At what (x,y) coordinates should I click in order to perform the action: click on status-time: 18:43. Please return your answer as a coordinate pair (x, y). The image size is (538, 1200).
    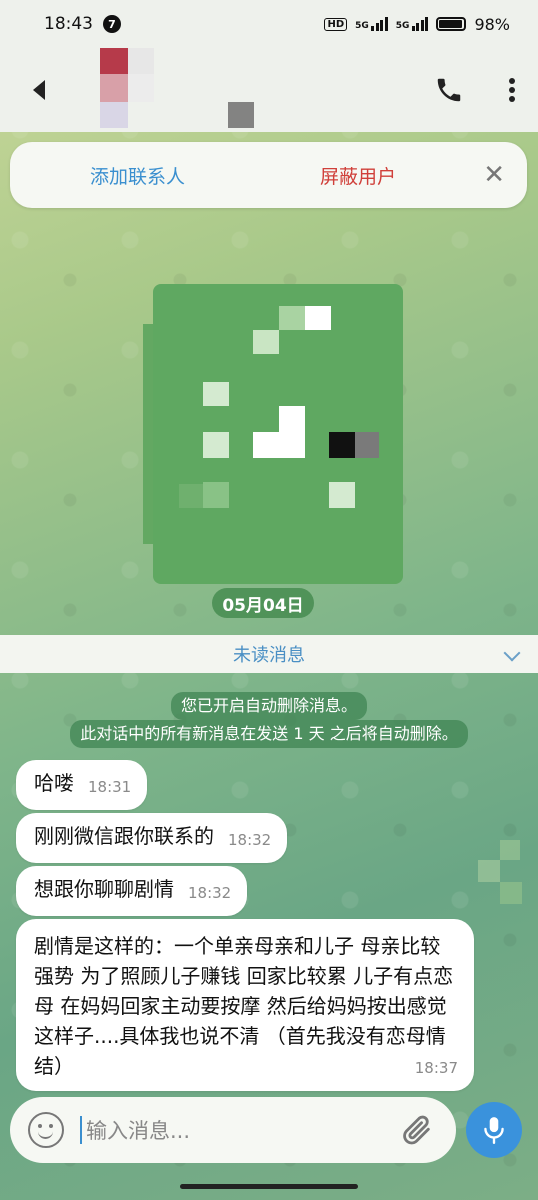
    Looking at the image, I should click on (68, 24).